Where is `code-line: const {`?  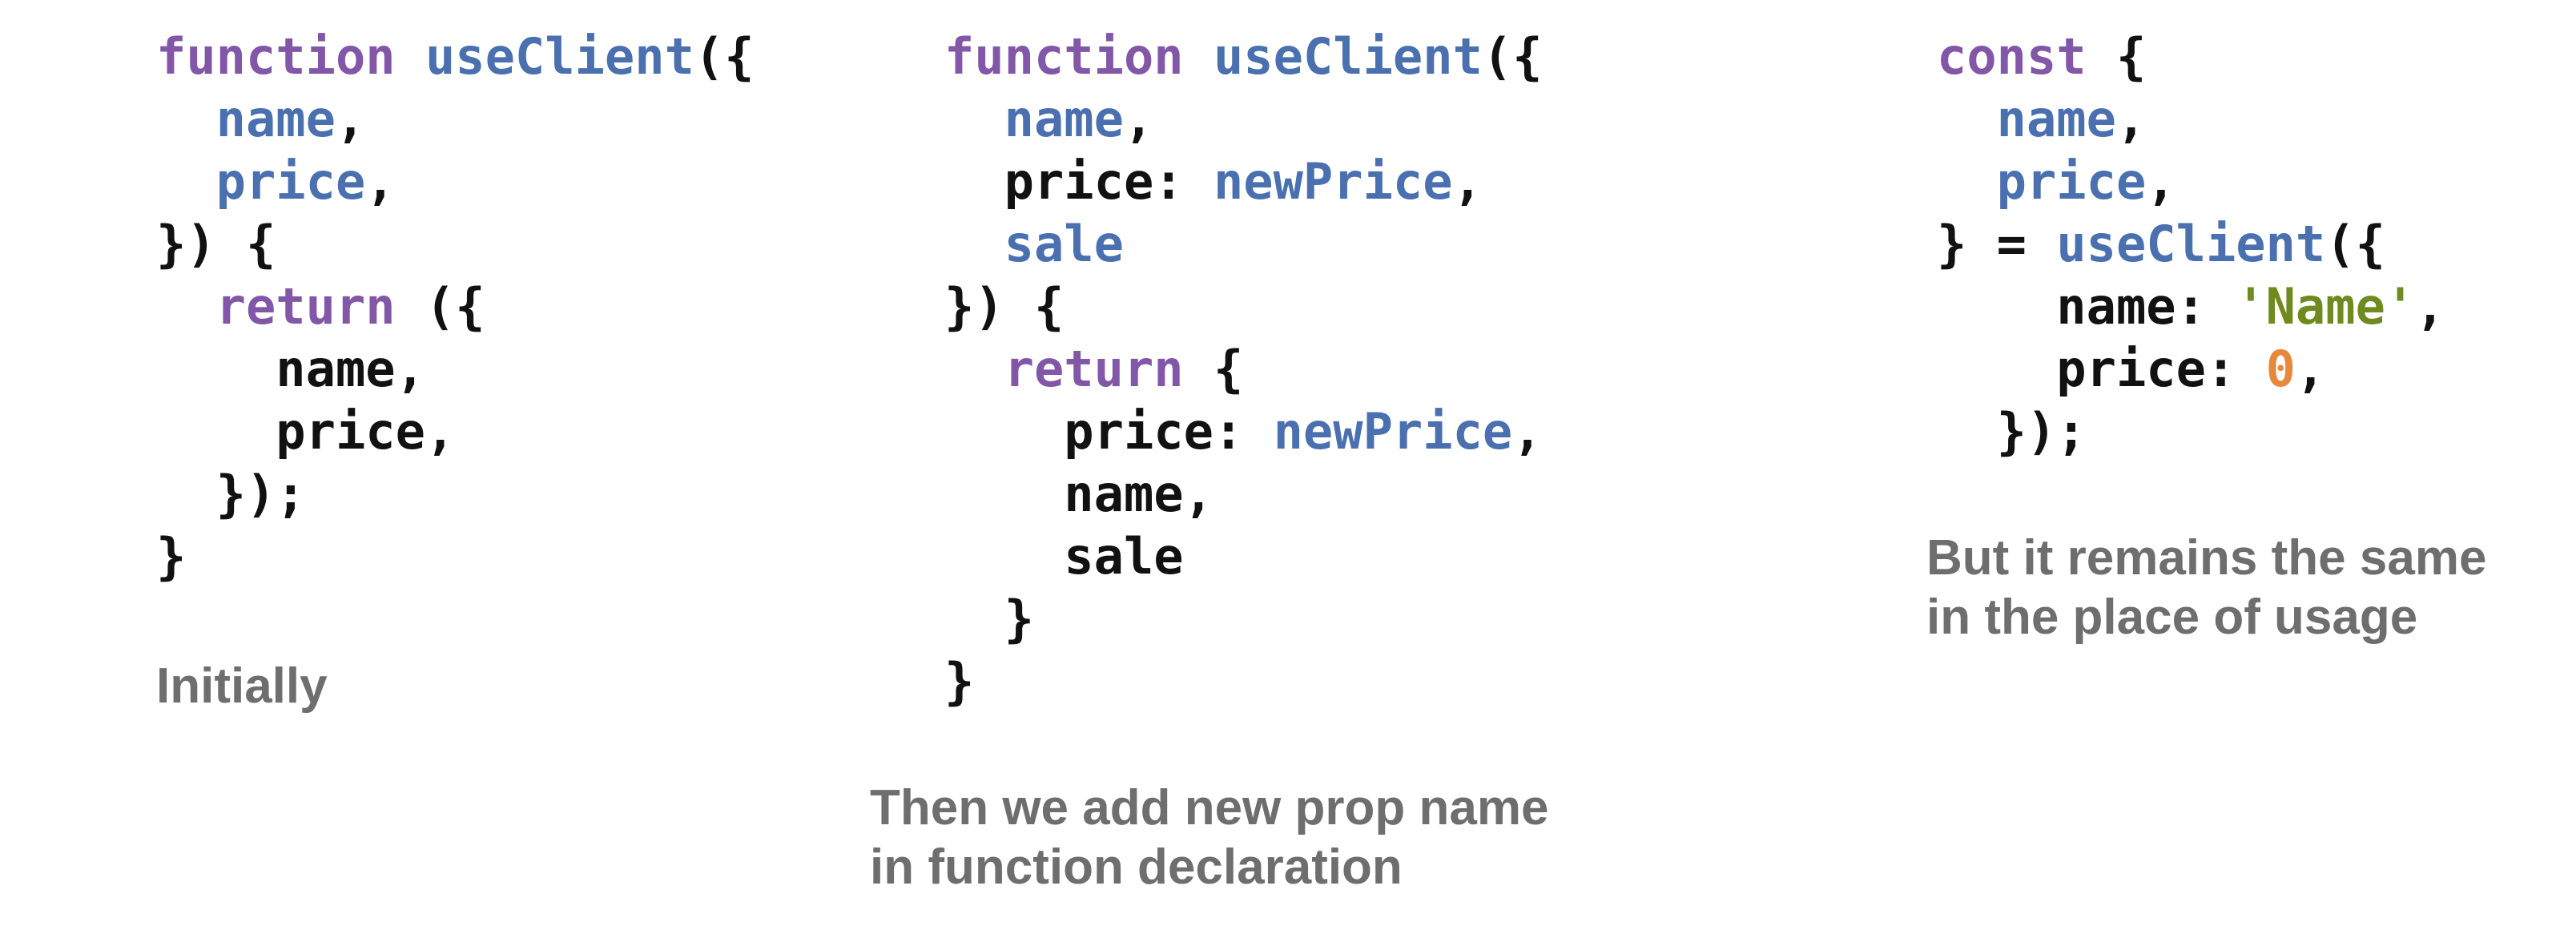
code-line: const { is located at coordinates (2191, 57).